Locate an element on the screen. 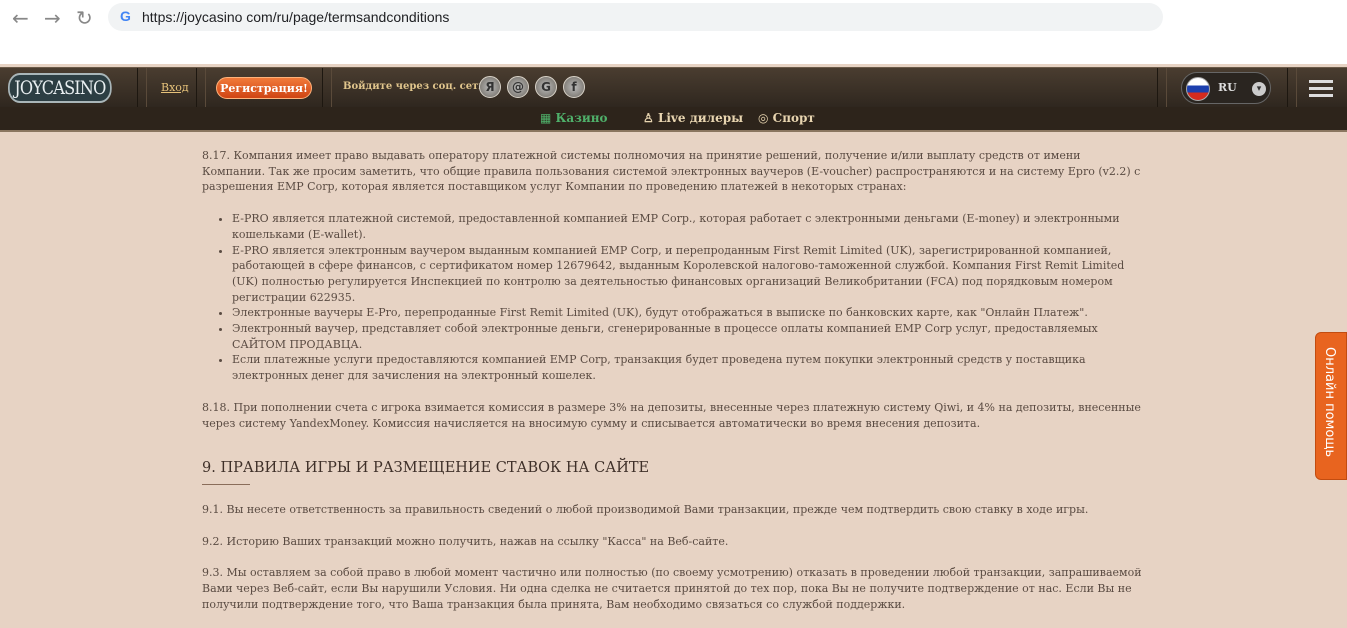  back-icon: ← is located at coordinates (20, 18).